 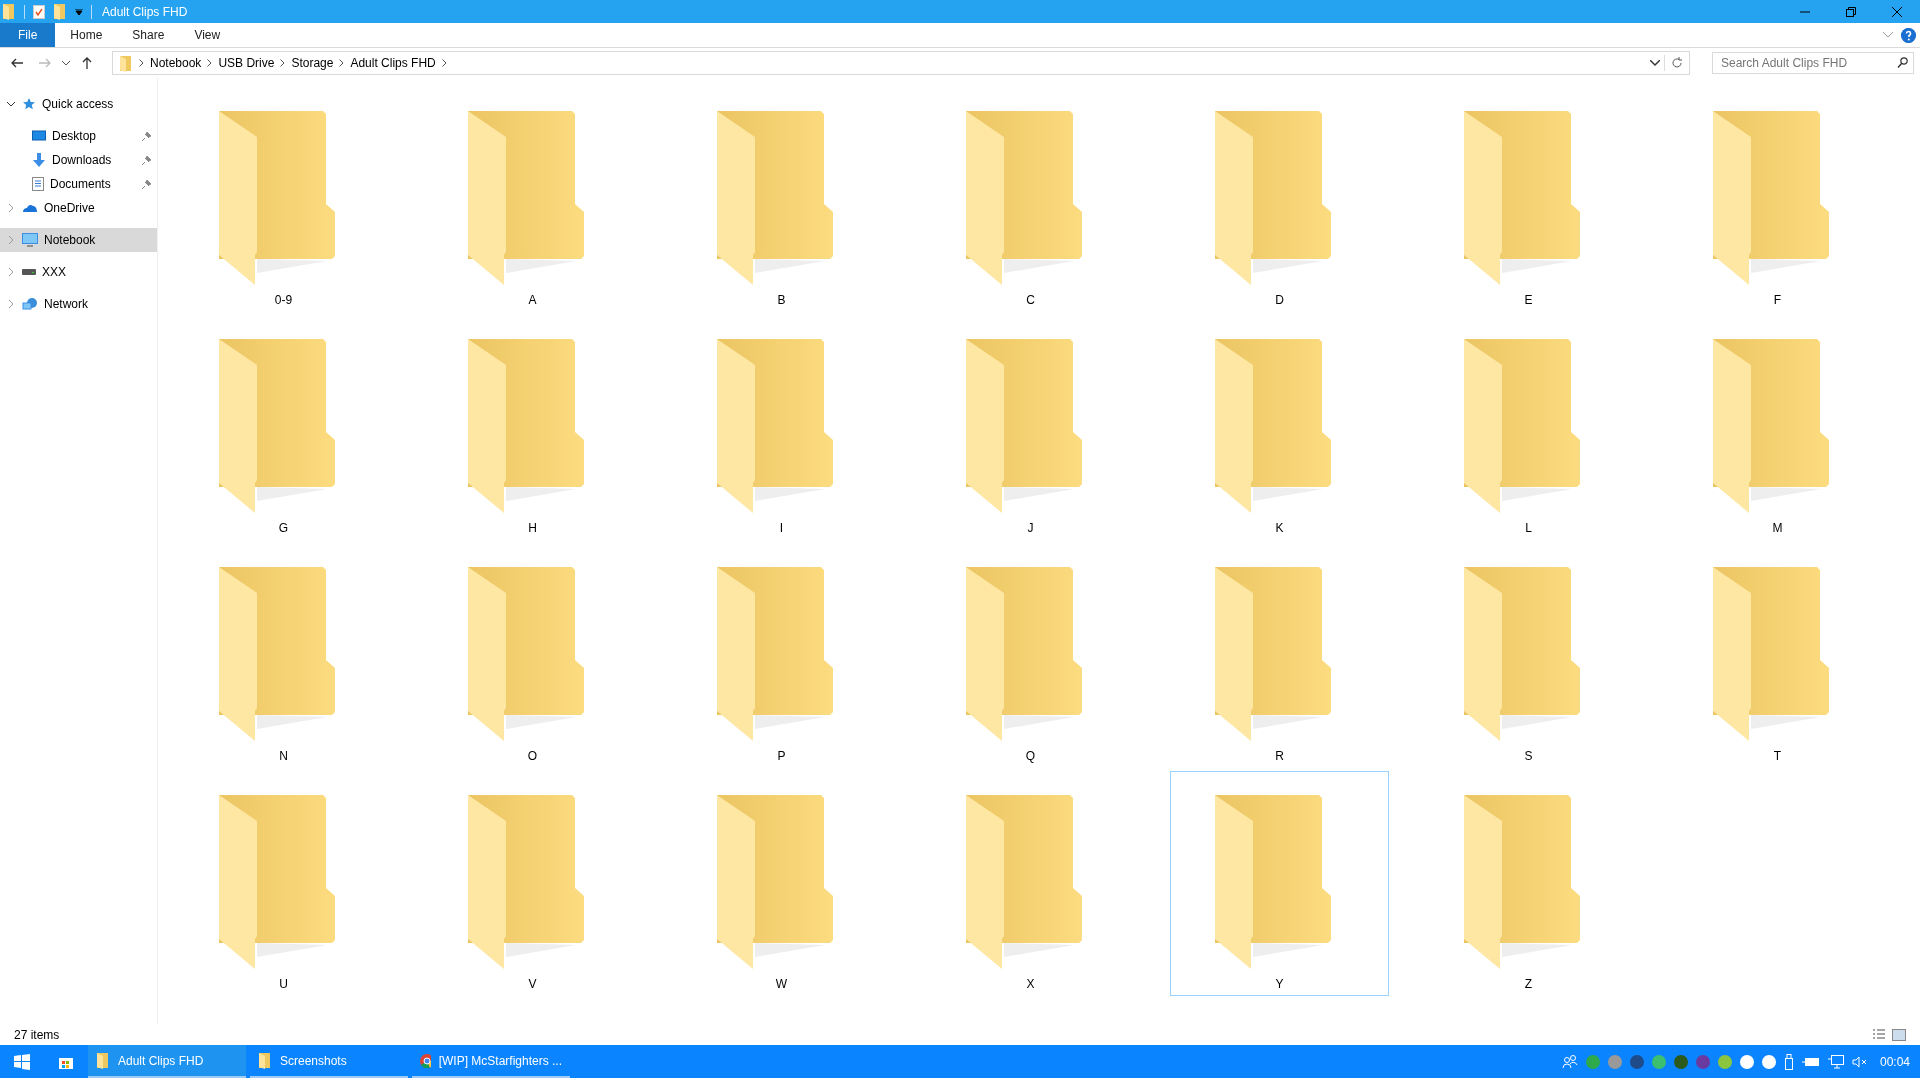 I want to click on breadcrumb-item: USB Drive, so click(x=246, y=63).